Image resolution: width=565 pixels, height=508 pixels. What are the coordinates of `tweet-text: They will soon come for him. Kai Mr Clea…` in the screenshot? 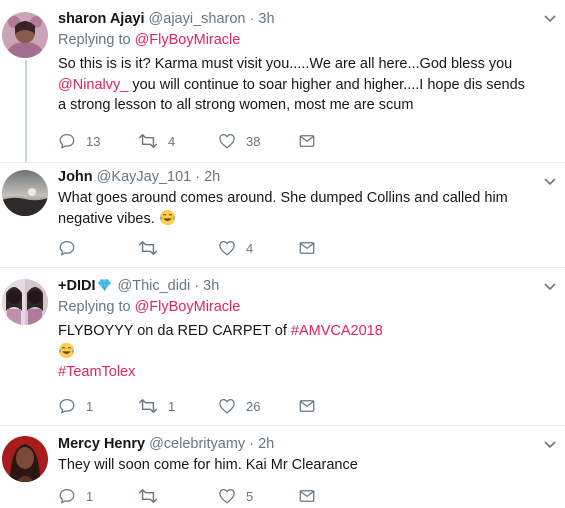 It's located at (296, 465).